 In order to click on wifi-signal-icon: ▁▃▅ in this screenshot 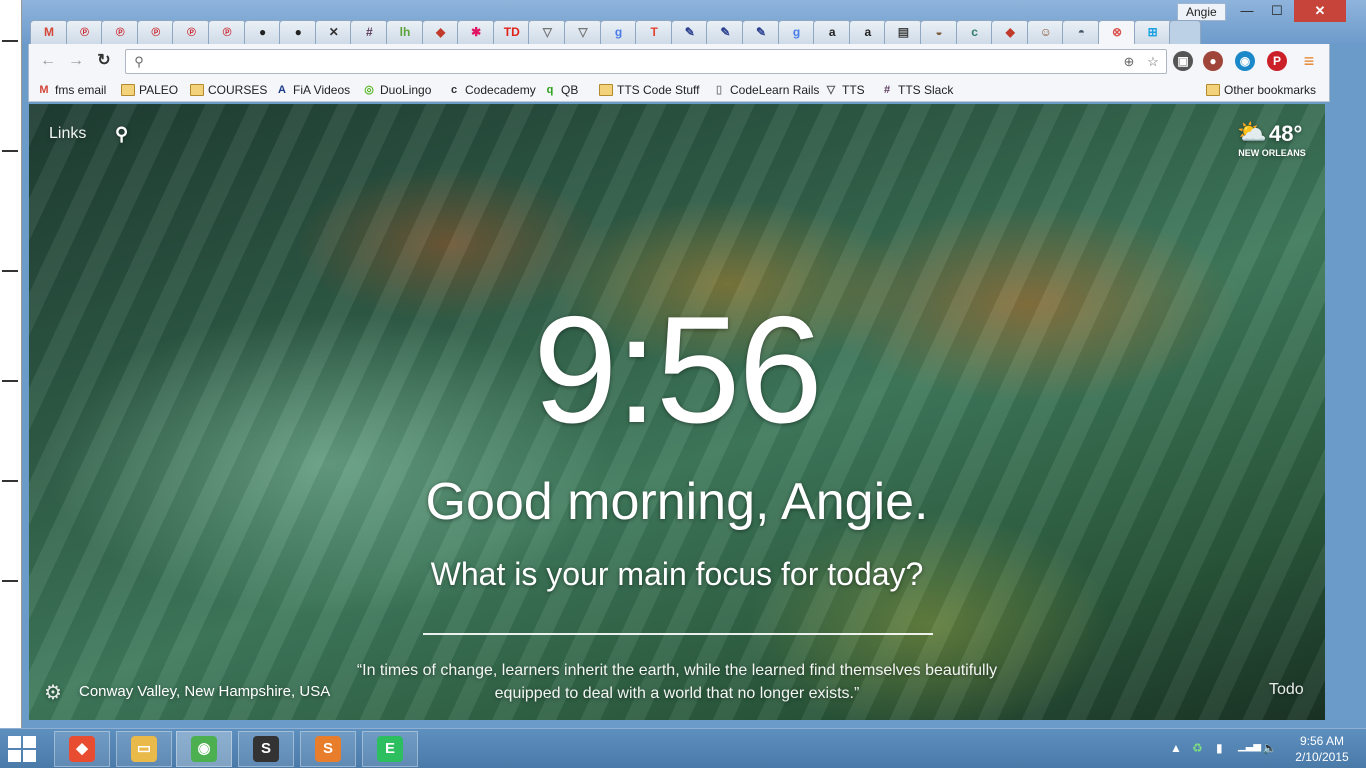, I will do `click(1249, 746)`.